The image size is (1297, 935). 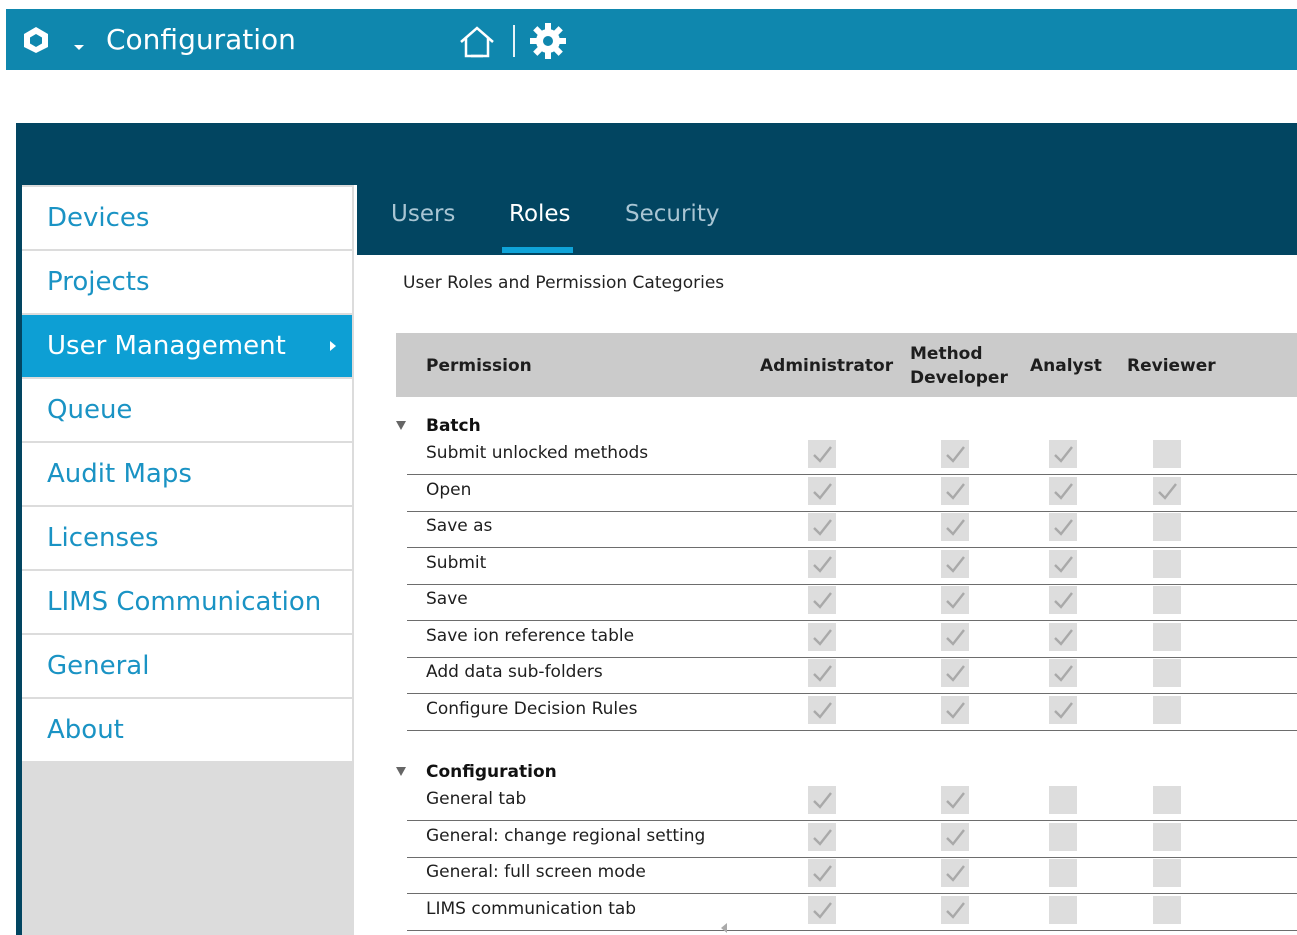 What do you see at coordinates (201, 39) in the screenshot?
I see `app-title: Configuration` at bounding box center [201, 39].